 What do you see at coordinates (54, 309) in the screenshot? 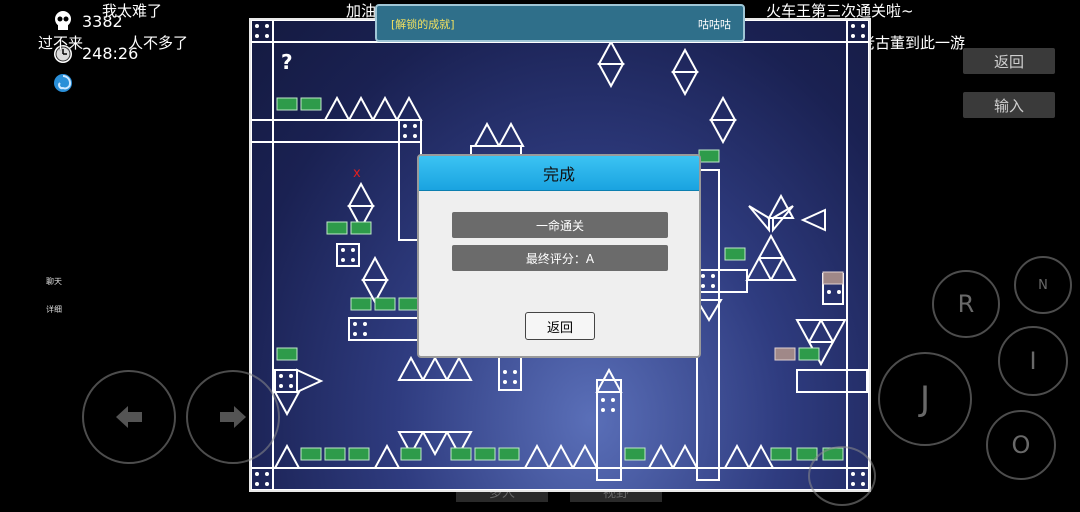
I see `detail-label: 详细` at bounding box center [54, 309].